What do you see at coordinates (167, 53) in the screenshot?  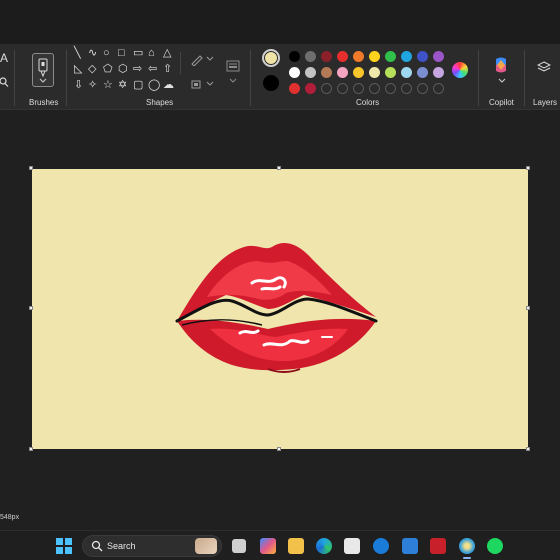 I see `triangle-shape-icon: △` at bounding box center [167, 53].